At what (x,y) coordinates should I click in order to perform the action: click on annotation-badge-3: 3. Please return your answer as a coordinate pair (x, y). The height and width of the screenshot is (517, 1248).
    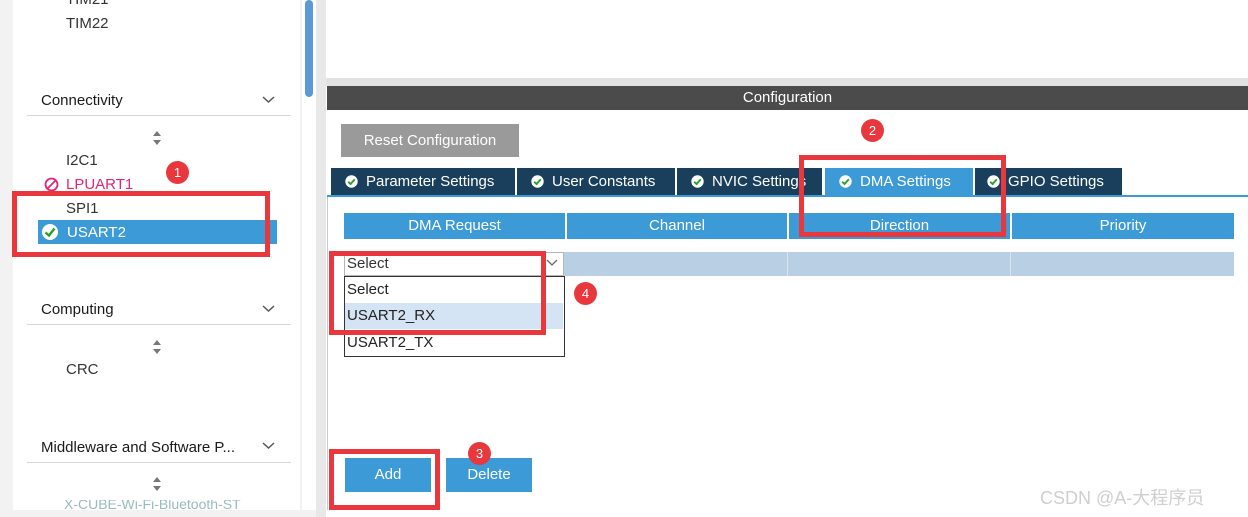
    Looking at the image, I should click on (479, 453).